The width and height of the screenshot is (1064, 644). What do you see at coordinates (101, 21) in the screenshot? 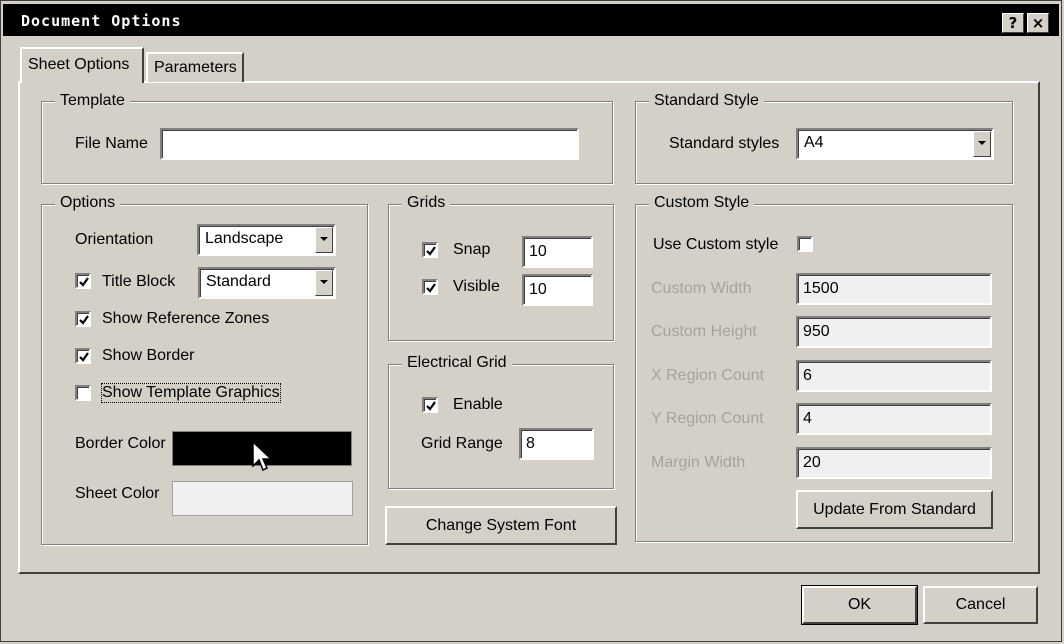
I see `window-title: Document Options` at bounding box center [101, 21].